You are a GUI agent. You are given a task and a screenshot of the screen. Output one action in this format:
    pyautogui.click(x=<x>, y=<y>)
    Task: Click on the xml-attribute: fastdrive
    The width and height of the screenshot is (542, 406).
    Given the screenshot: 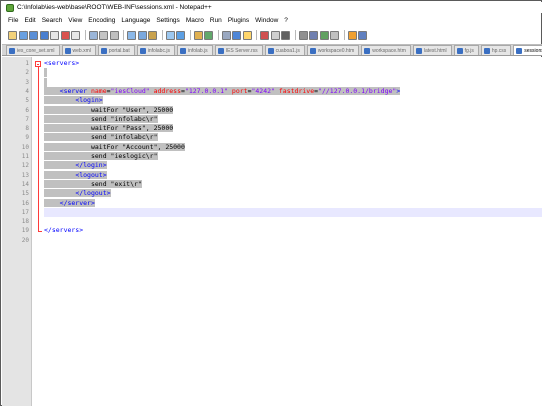 What is the action you would take?
    pyautogui.click(x=296, y=90)
    